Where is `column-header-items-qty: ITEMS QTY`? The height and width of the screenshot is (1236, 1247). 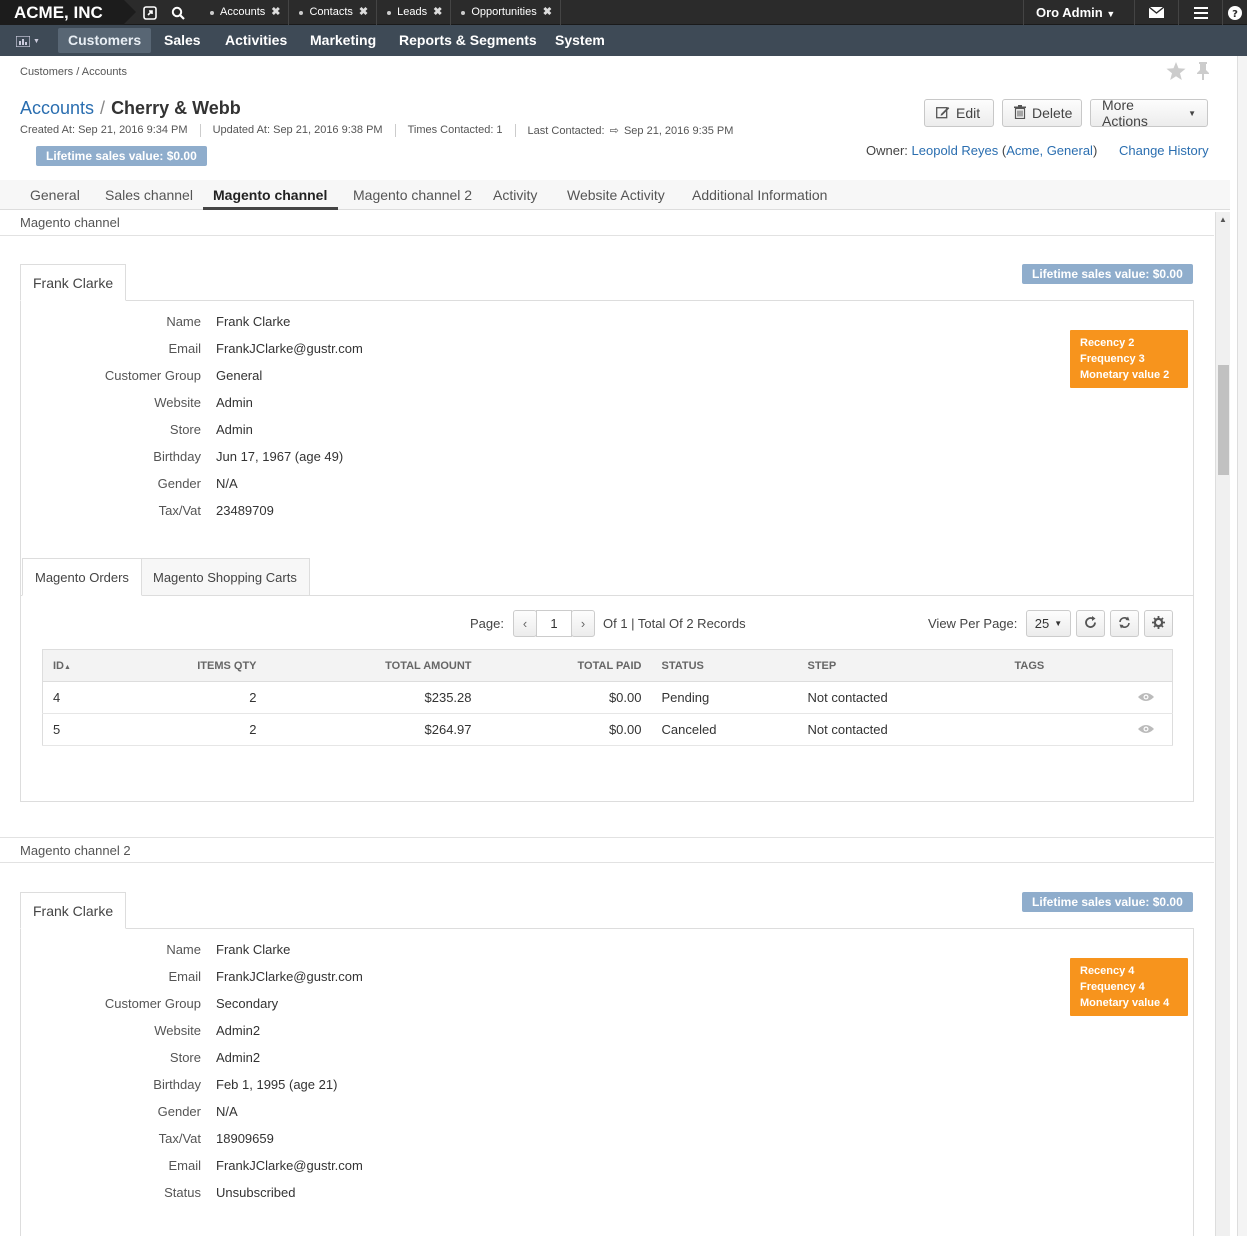
column-header-items-qty: ITEMS QTY is located at coordinates (199, 665).